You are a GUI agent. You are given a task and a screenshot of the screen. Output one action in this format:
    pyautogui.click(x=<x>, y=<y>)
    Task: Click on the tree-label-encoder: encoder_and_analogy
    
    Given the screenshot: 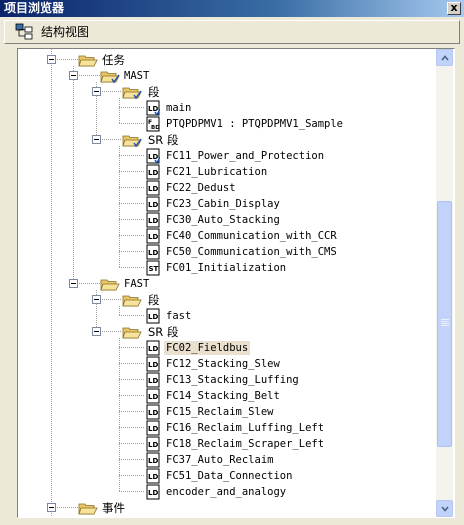 What is the action you would take?
    pyautogui.click(x=226, y=492)
    